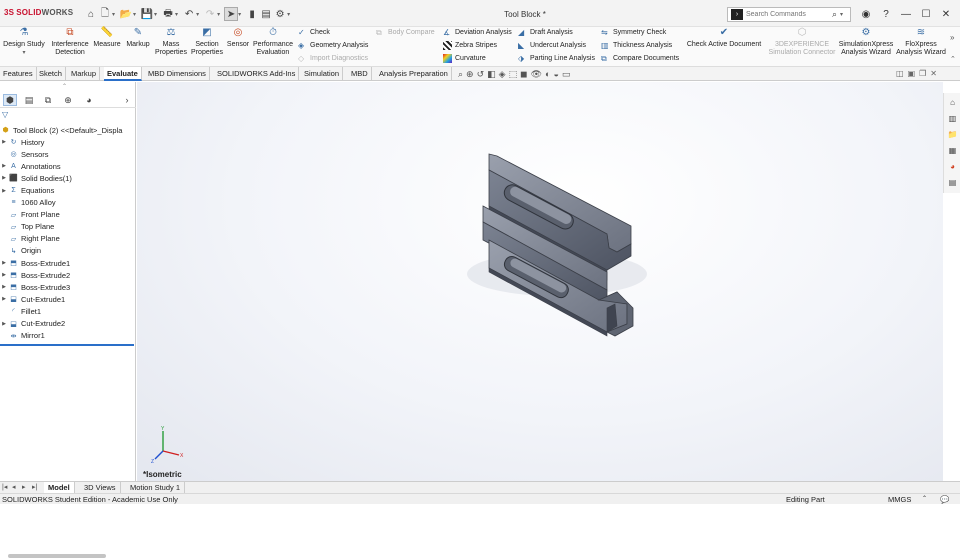 The height and width of the screenshot is (558, 960). What do you see at coordinates (266, 14) in the screenshot?
I see `file-properties-icon: ▤` at bounding box center [266, 14].